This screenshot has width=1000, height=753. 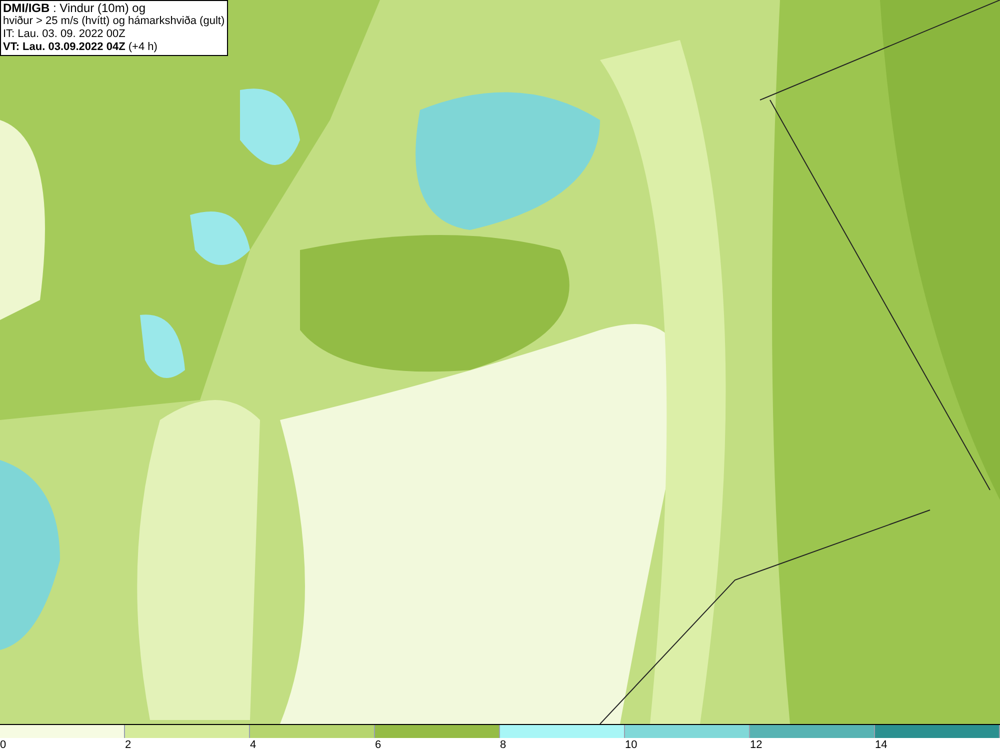 I want to click on legend-label: 8, so click(x=503, y=745).